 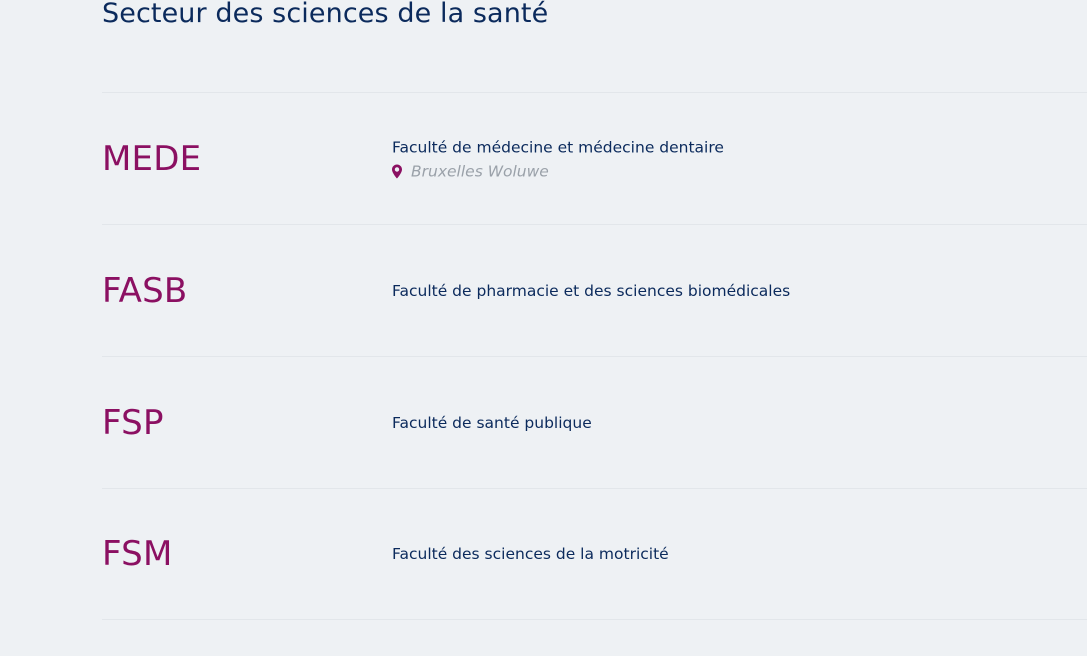 I want to click on faculty-info: Faculté de santé publique, so click(x=492, y=423).